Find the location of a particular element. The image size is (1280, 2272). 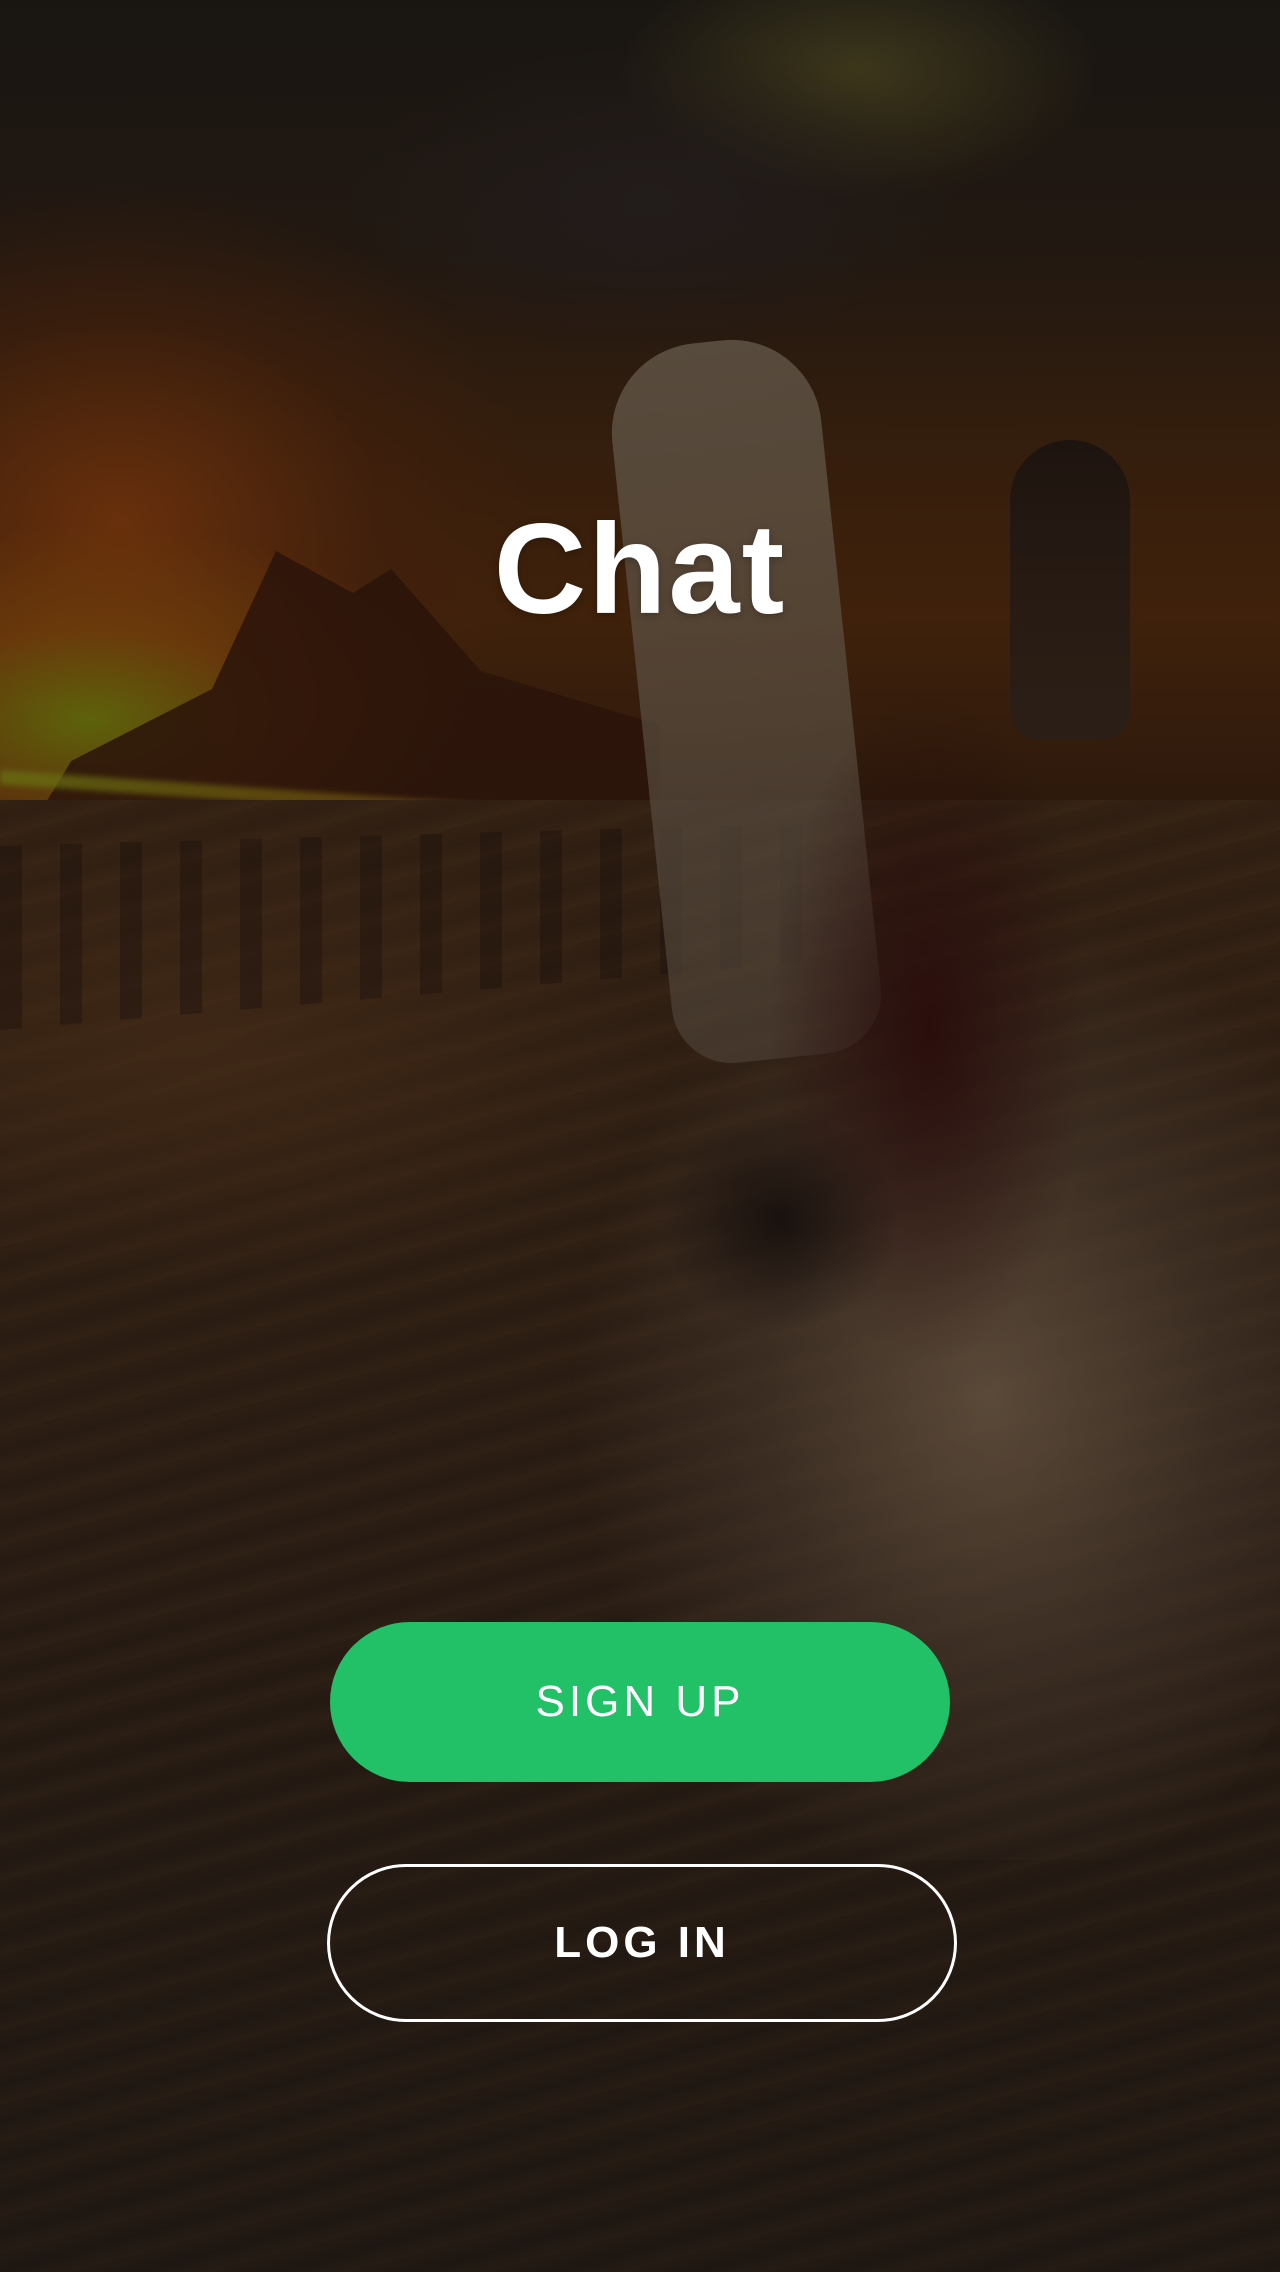

app-title: Chat is located at coordinates (640, 569).